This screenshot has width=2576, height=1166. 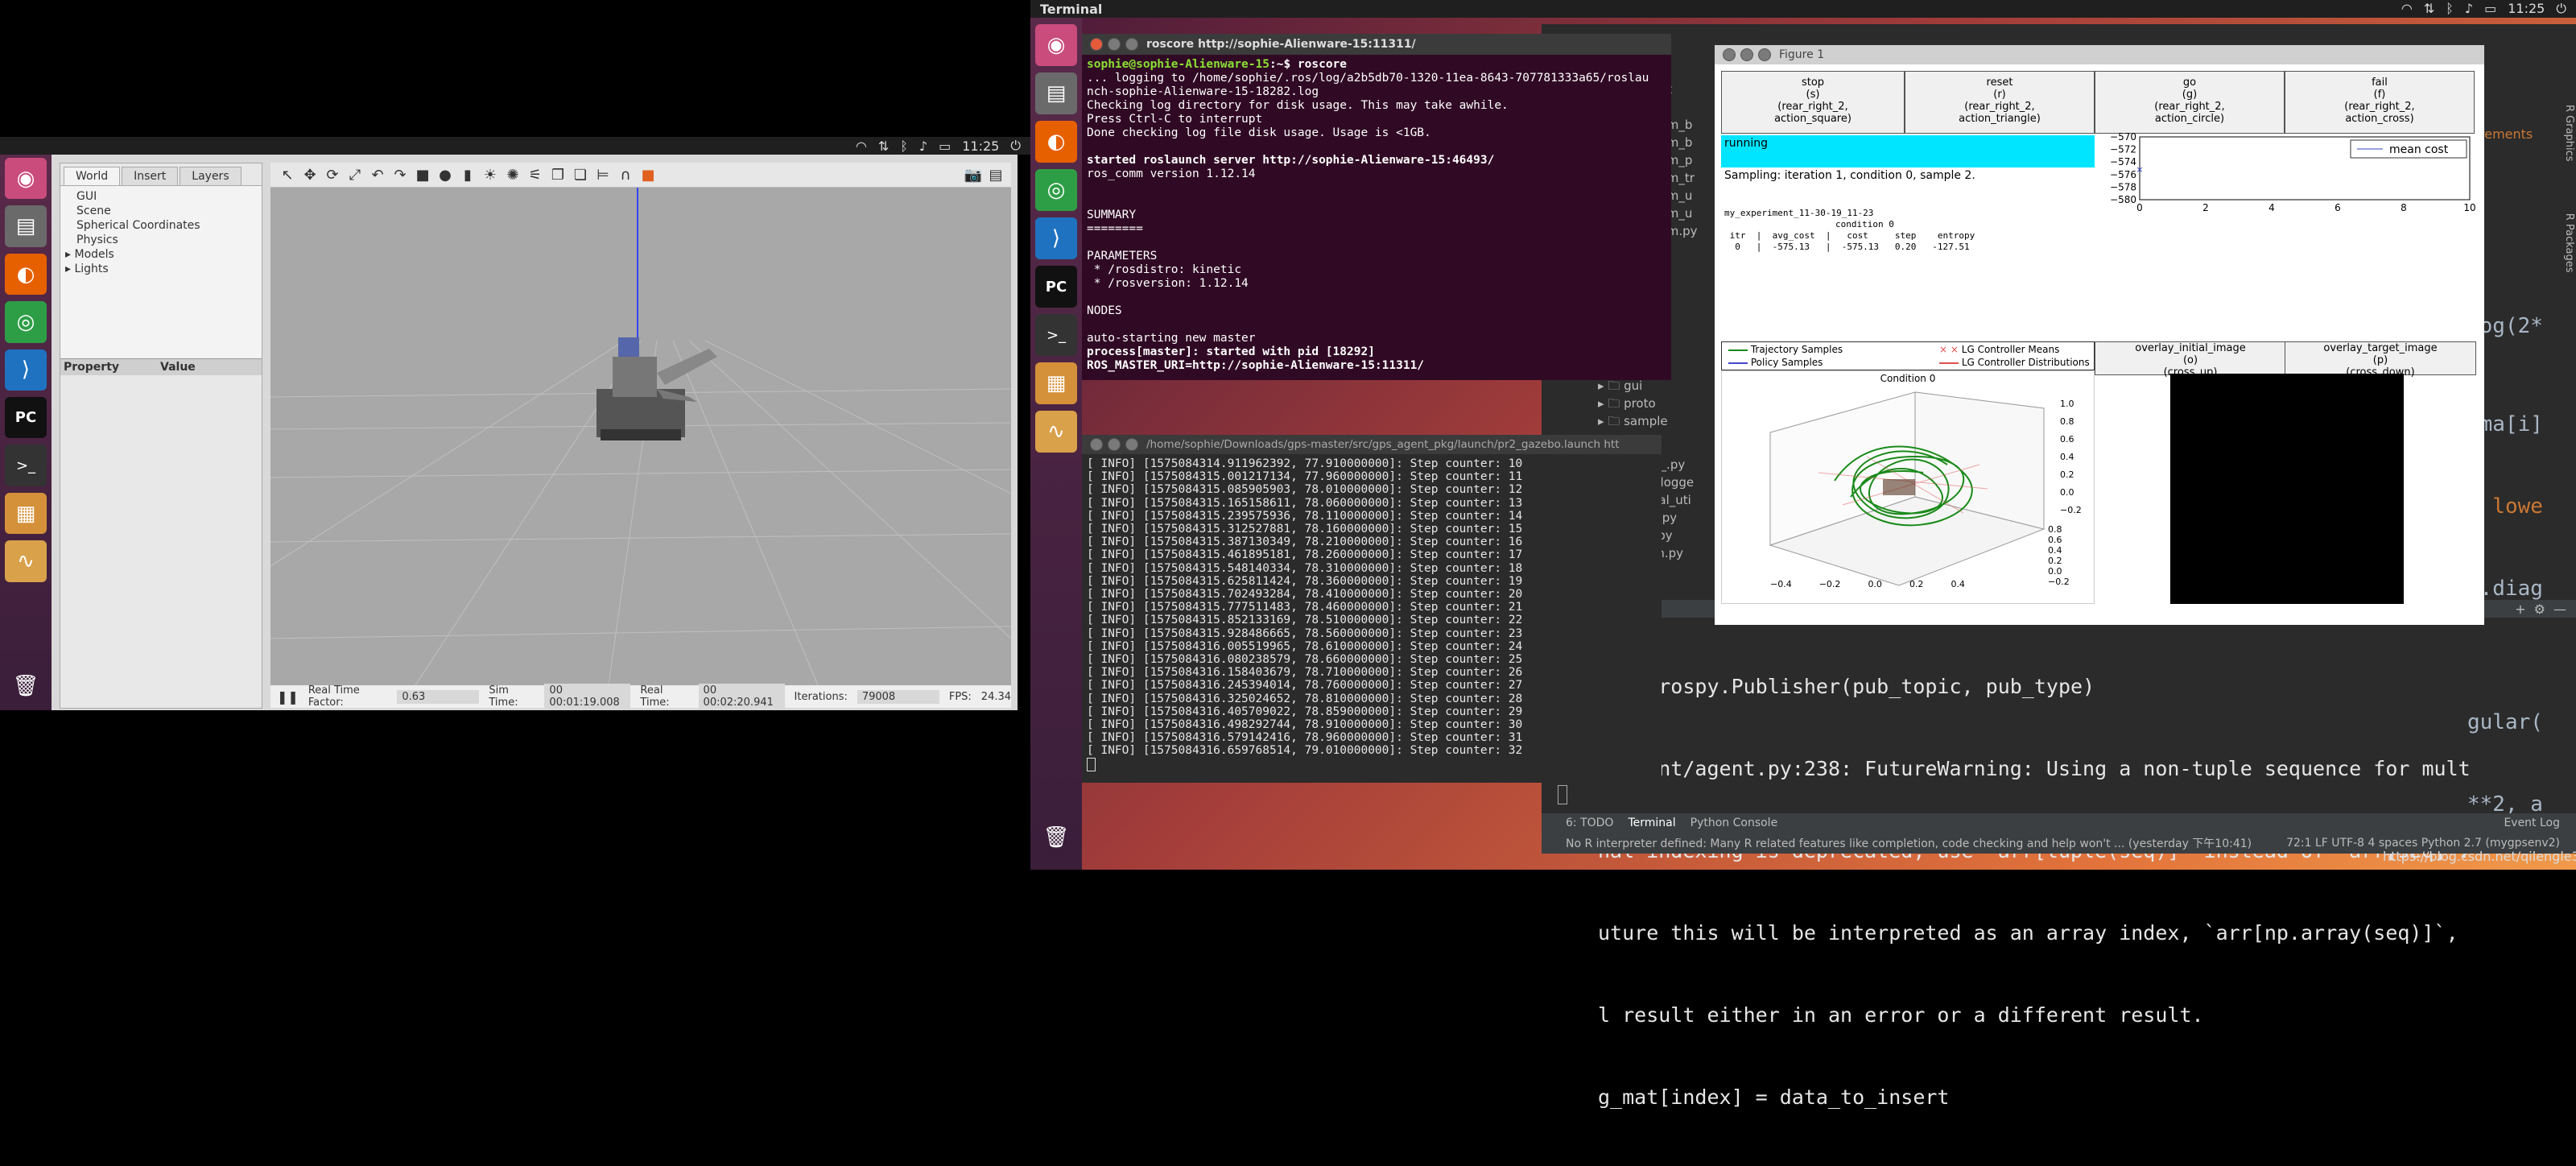 What do you see at coordinates (603, 175) in the screenshot?
I see `align-icon: ⊨` at bounding box center [603, 175].